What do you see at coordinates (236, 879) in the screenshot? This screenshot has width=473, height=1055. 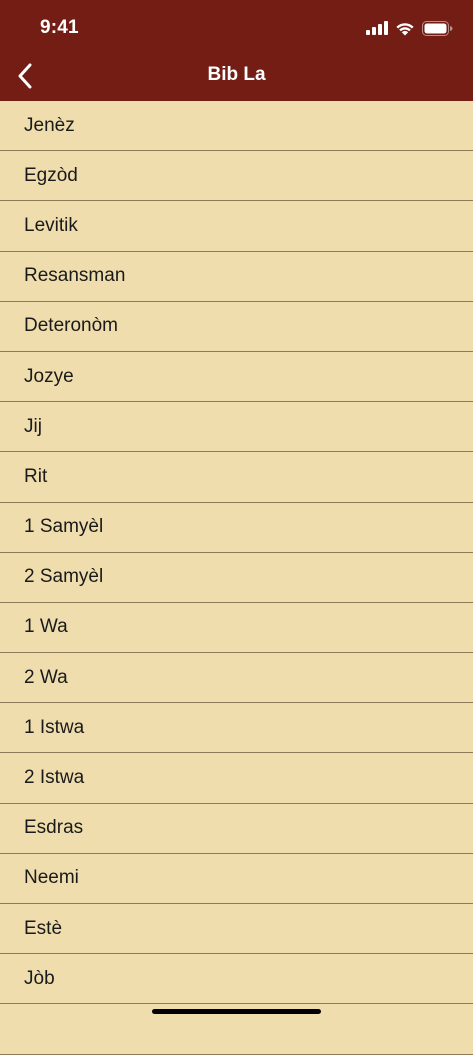 I see `book-item-neemi: Neemi` at bounding box center [236, 879].